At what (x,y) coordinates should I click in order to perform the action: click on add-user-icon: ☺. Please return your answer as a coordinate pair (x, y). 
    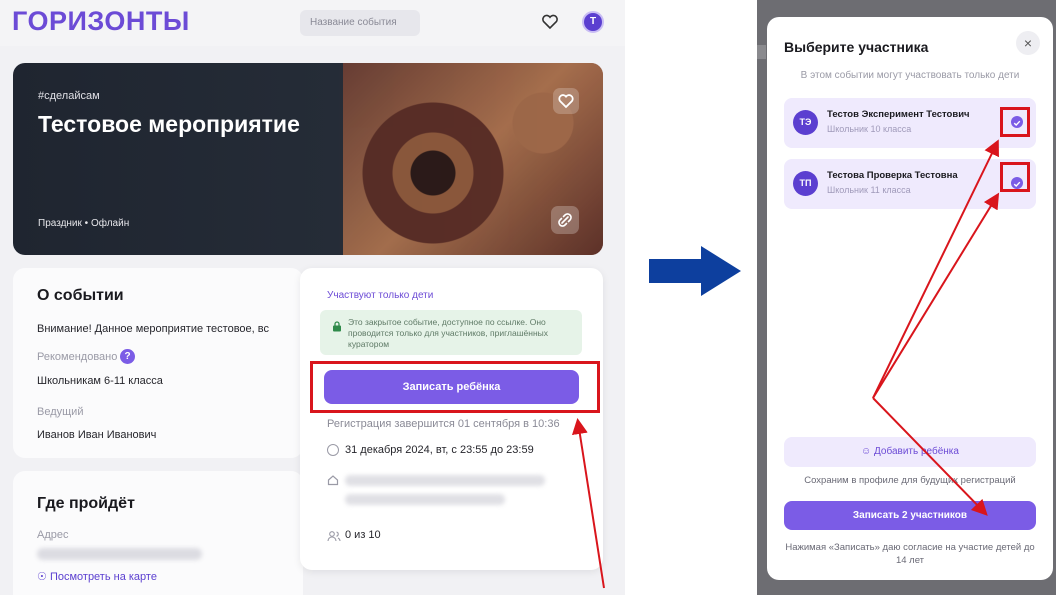
    Looking at the image, I should click on (866, 451).